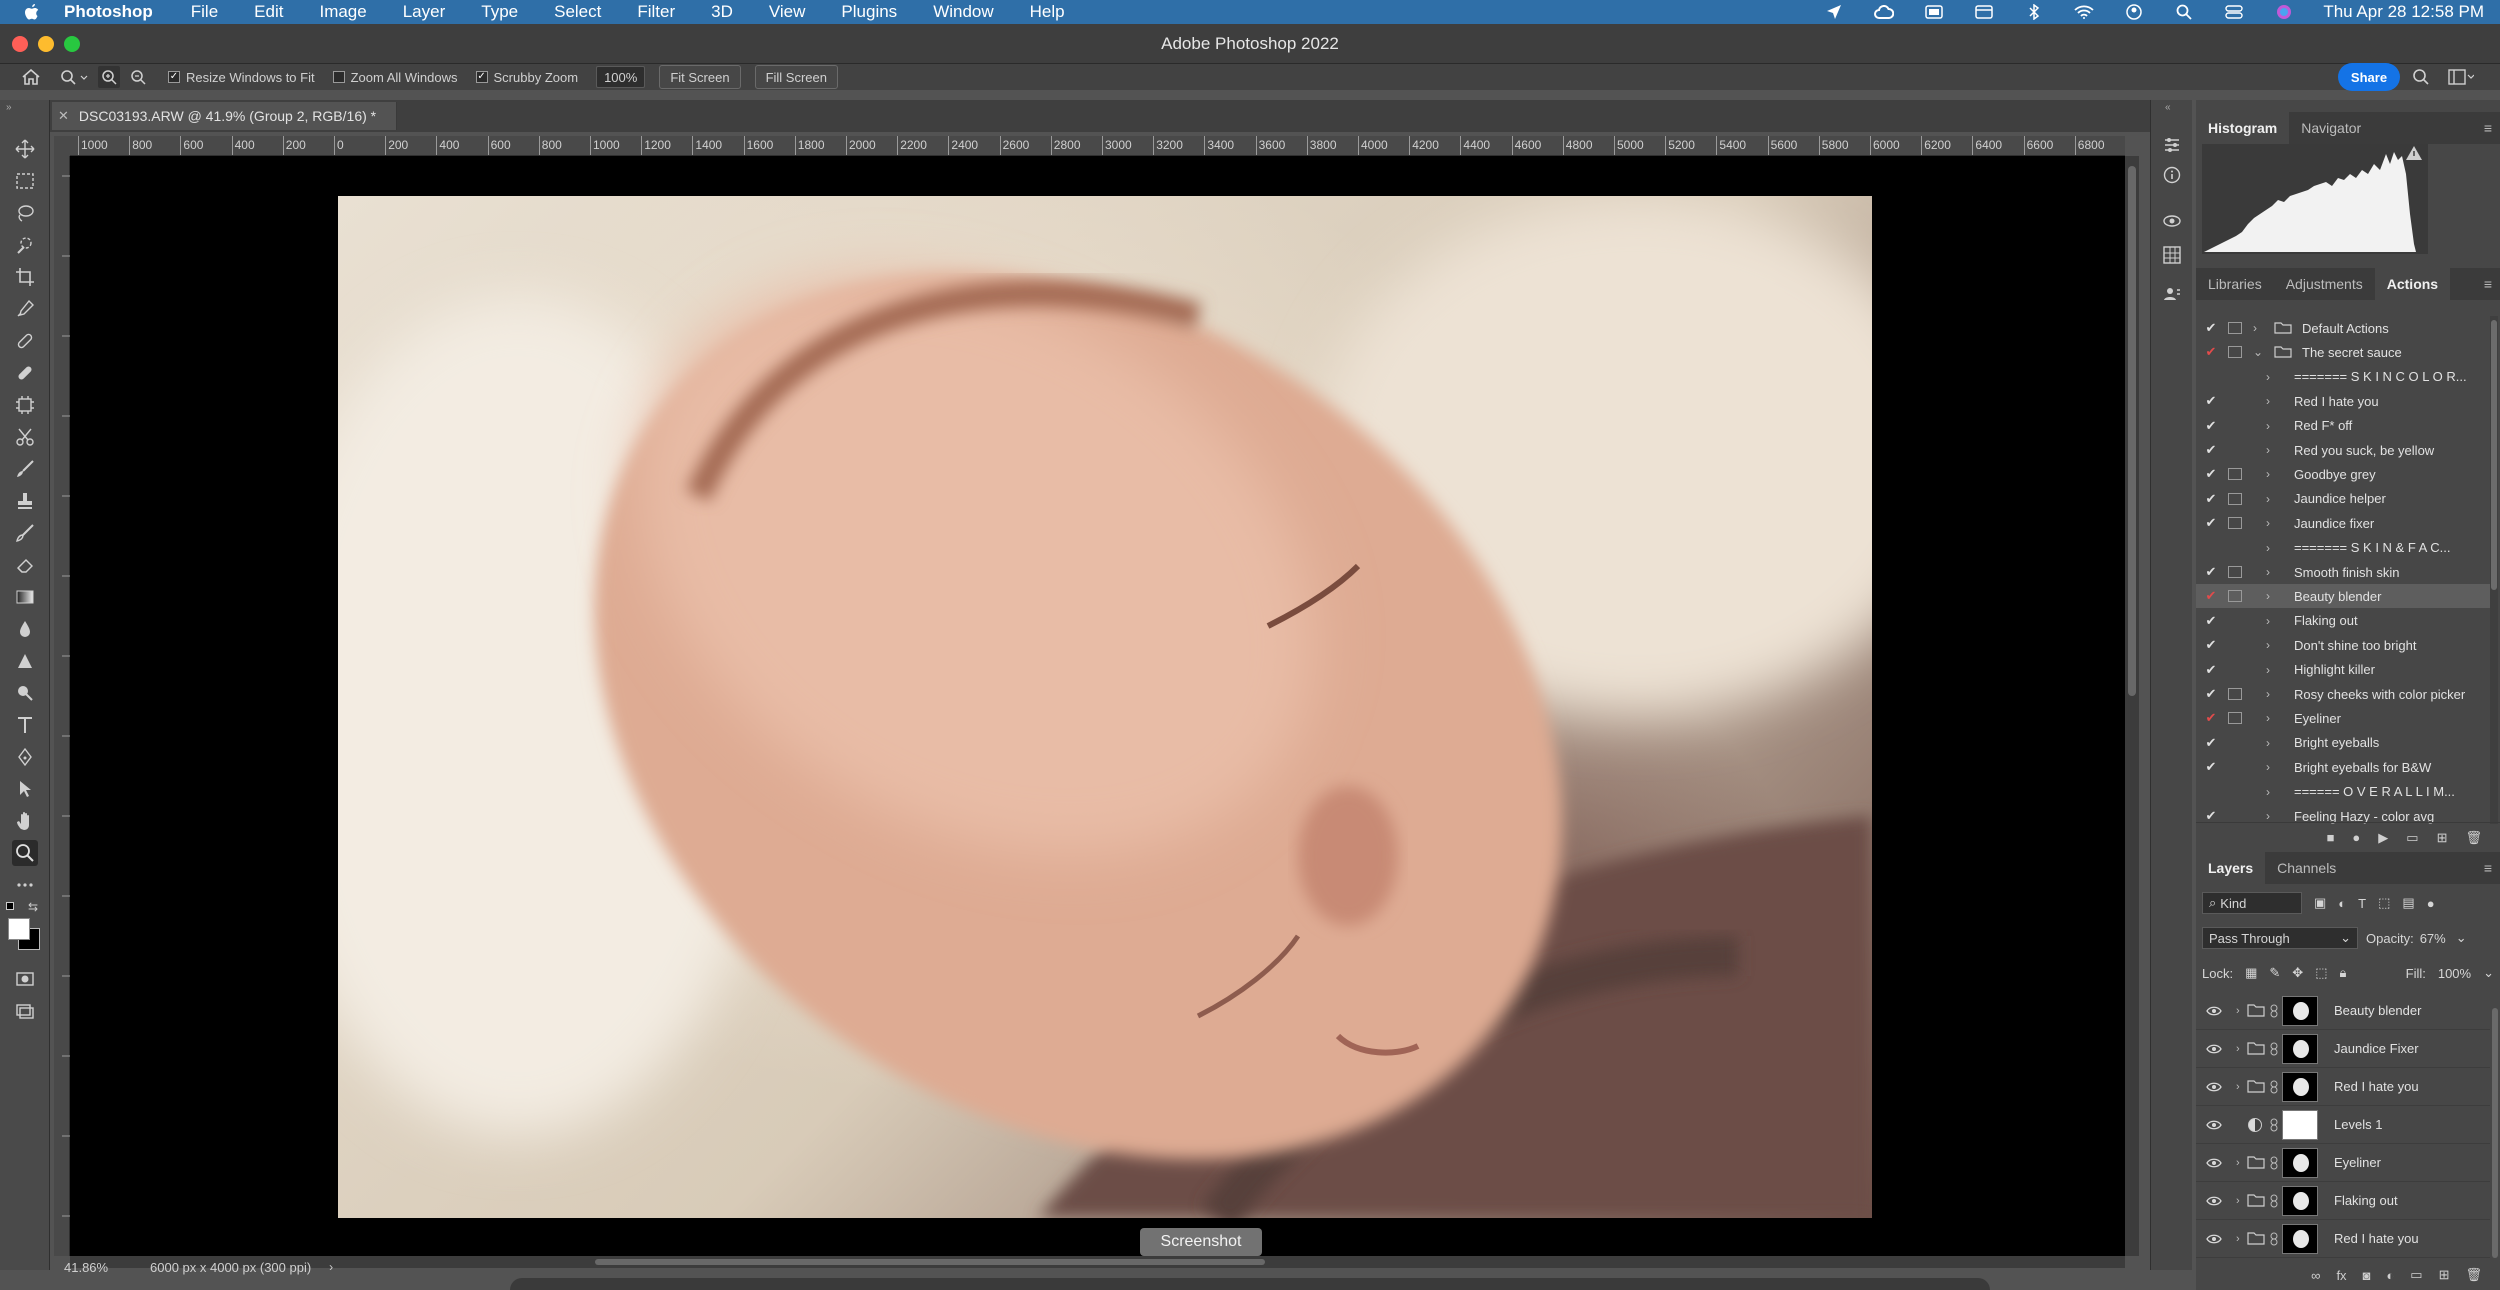  Describe the element at coordinates (25, 405) in the screenshot. I see `frame-tool-icon` at that location.